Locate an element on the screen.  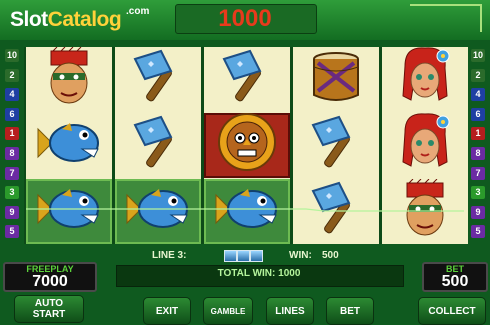
total-win-text: TOTAL WIN: 1000 is located at coordinates (259, 273).